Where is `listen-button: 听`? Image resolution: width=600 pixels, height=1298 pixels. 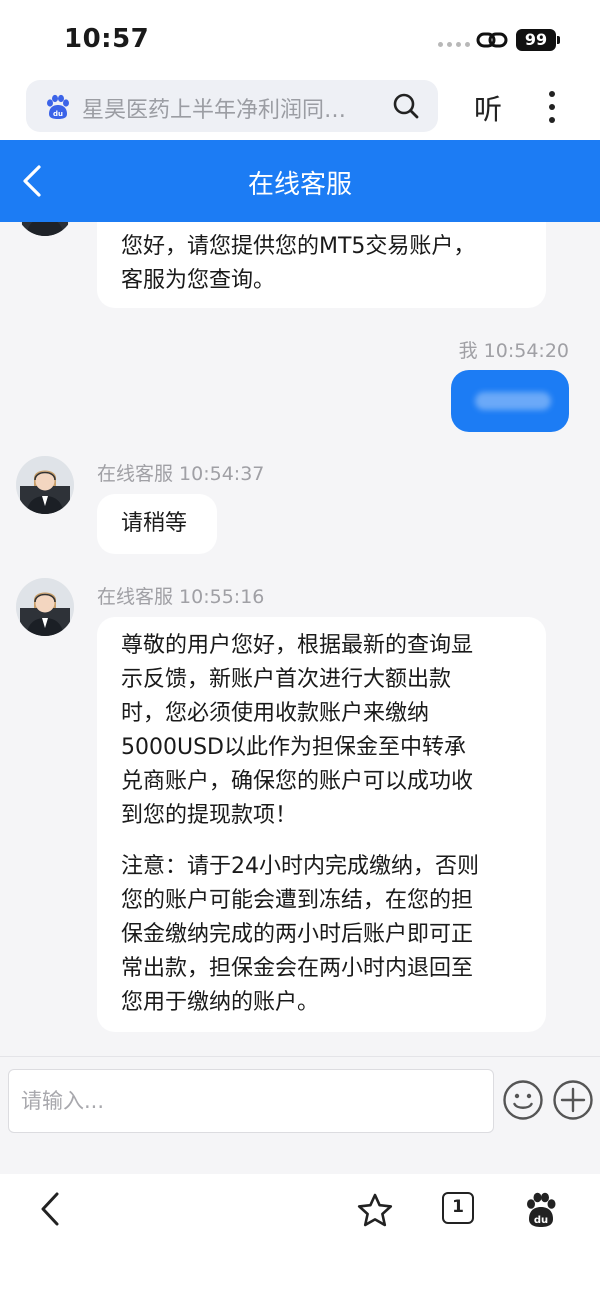 listen-button: 听 is located at coordinates (488, 108).